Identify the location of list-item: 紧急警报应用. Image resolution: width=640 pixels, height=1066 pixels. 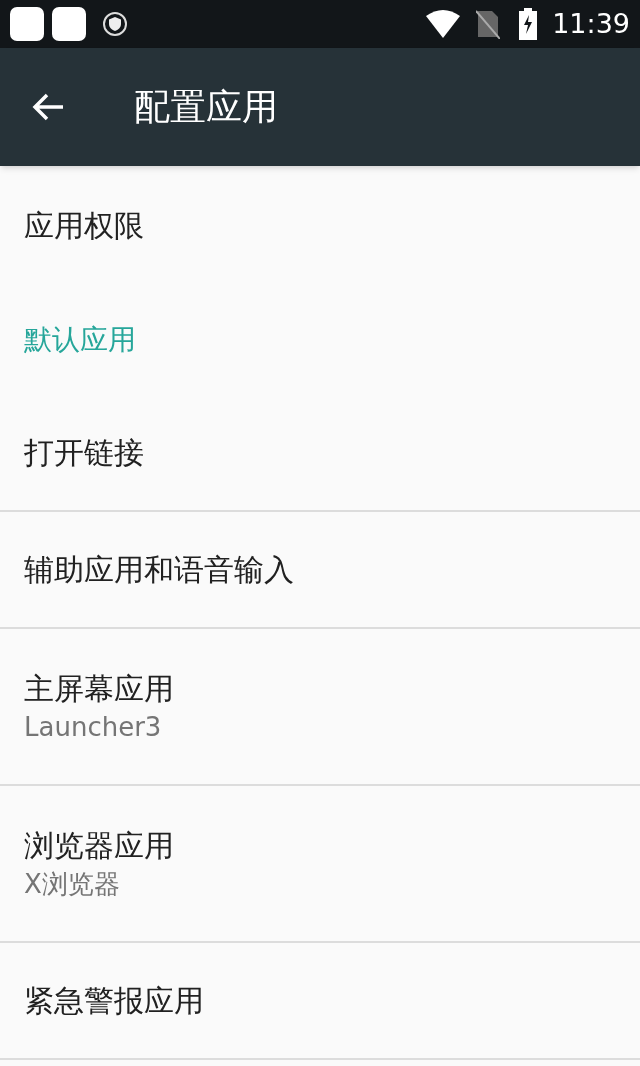
(320, 1001).